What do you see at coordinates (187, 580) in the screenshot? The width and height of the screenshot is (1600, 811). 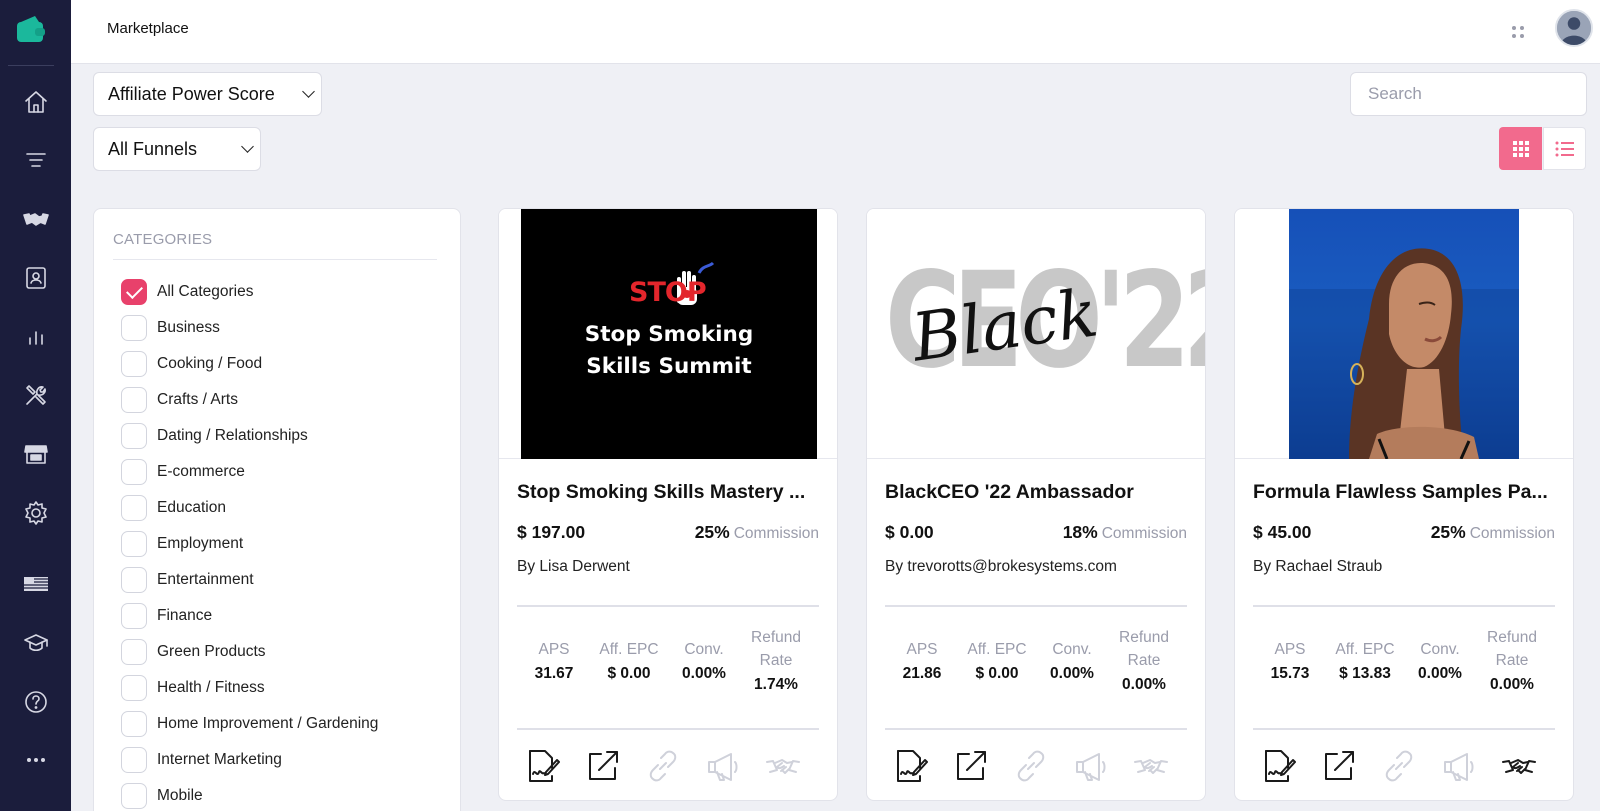 I see `category-item: Entertainment` at bounding box center [187, 580].